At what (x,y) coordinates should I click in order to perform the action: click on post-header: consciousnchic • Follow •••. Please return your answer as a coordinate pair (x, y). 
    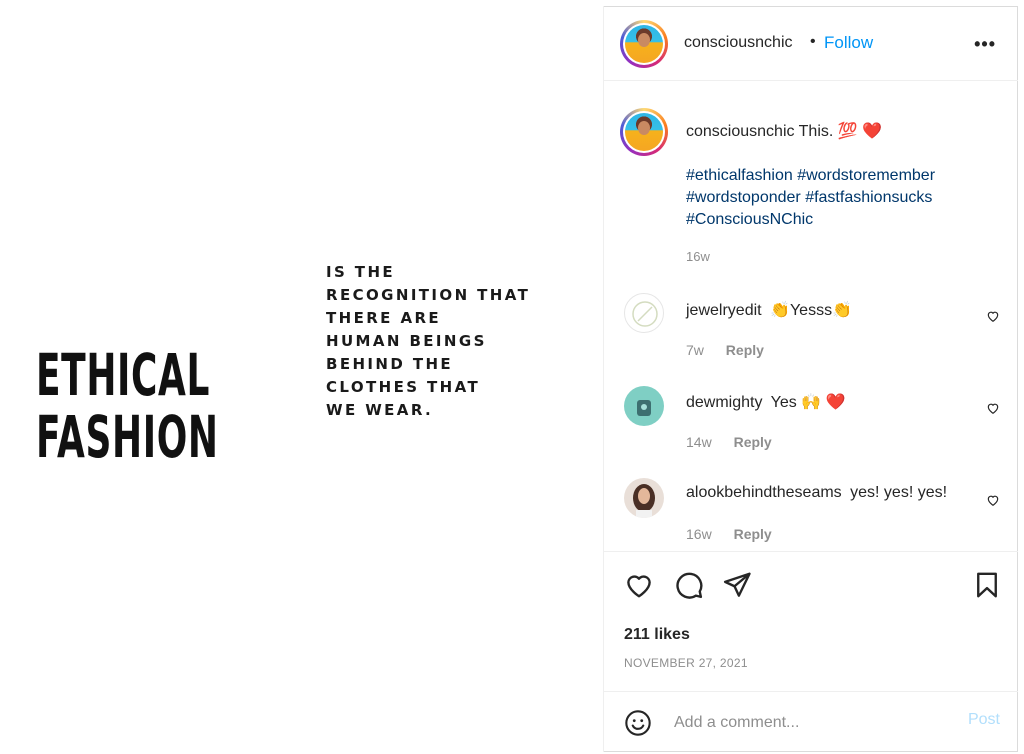
    Looking at the image, I should click on (811, 43).